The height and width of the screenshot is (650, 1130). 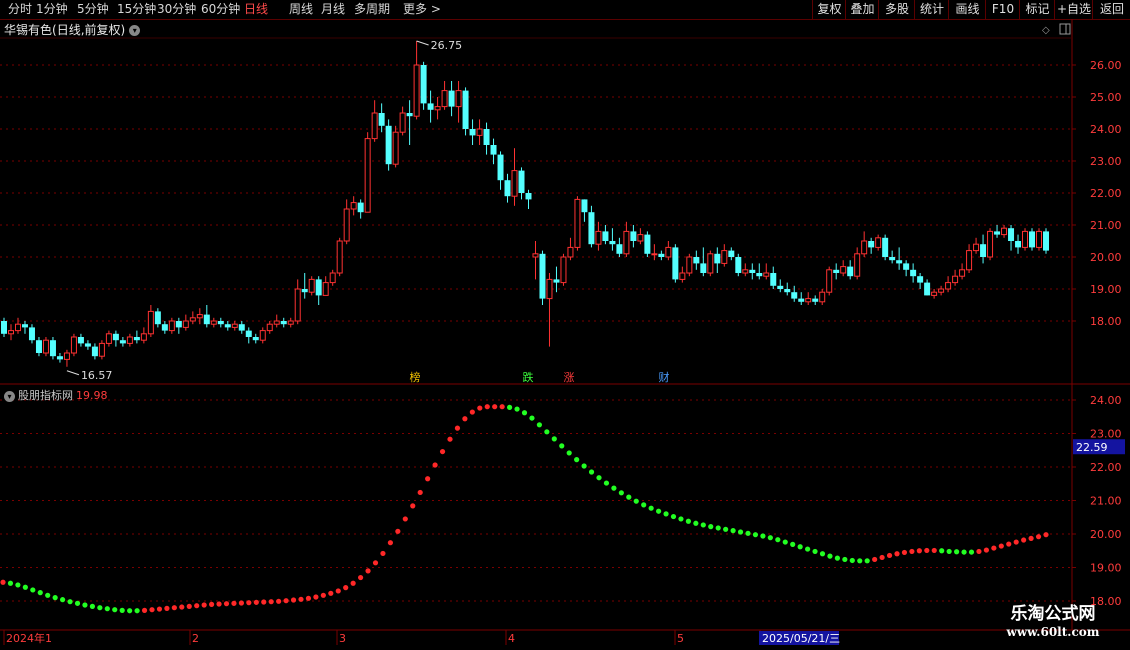 What do you see at coordinates (1106, 193) in the screenshot?
I see `kline-tick-label: 22.00` at bounding box center [1106, 193].